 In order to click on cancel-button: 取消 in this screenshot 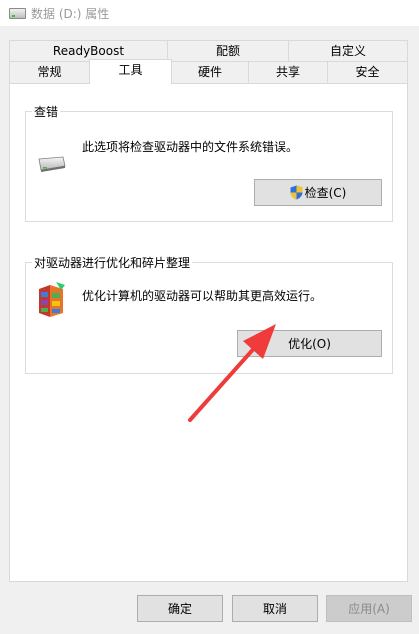, I will do `click(275, 608)`.